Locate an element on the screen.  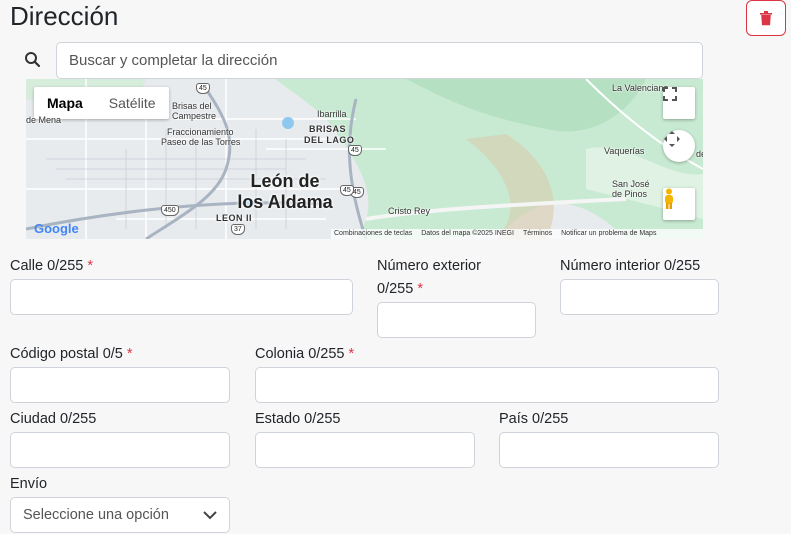
place-label: Cristo Rey is located at coordinates (409, 211).